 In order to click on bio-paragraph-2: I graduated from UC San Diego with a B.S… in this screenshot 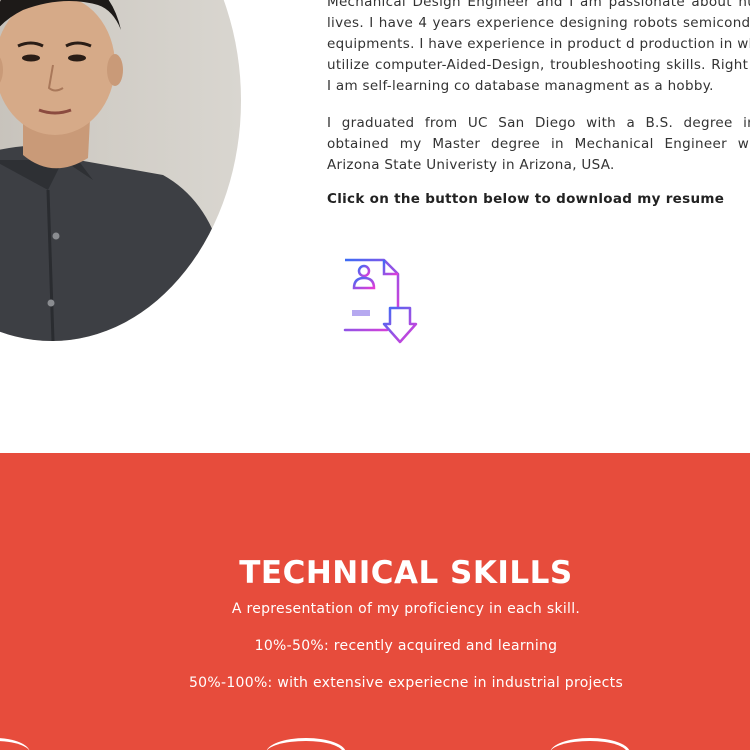, I will do `click(538, 144)`.